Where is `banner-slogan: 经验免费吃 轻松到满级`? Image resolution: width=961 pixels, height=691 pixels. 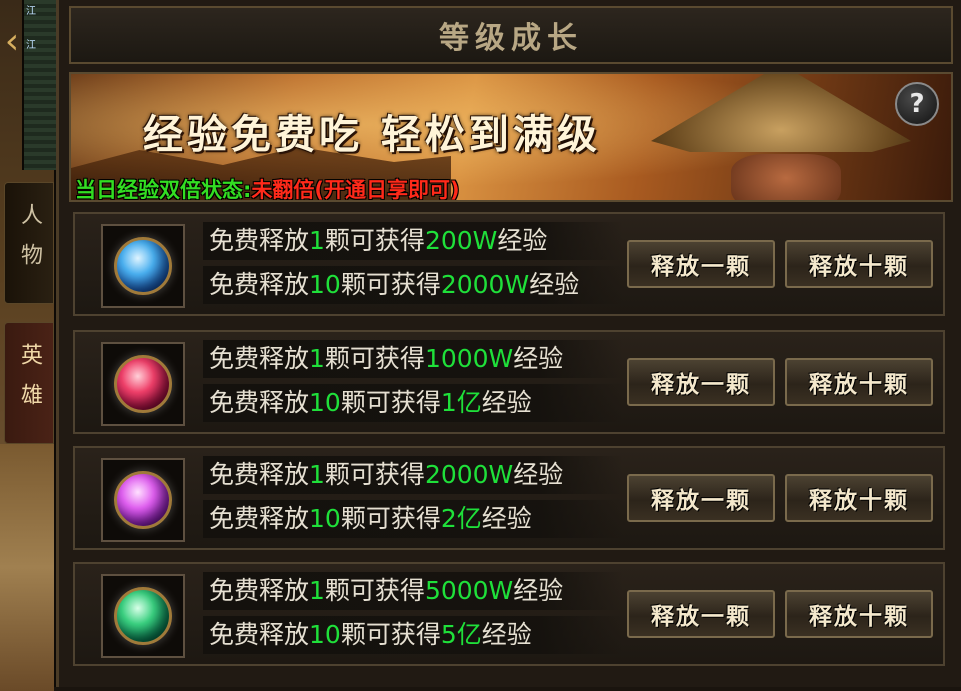 banner-slogan: 经验免费吃 轻松到满级 is located at coordinates (372, 134).